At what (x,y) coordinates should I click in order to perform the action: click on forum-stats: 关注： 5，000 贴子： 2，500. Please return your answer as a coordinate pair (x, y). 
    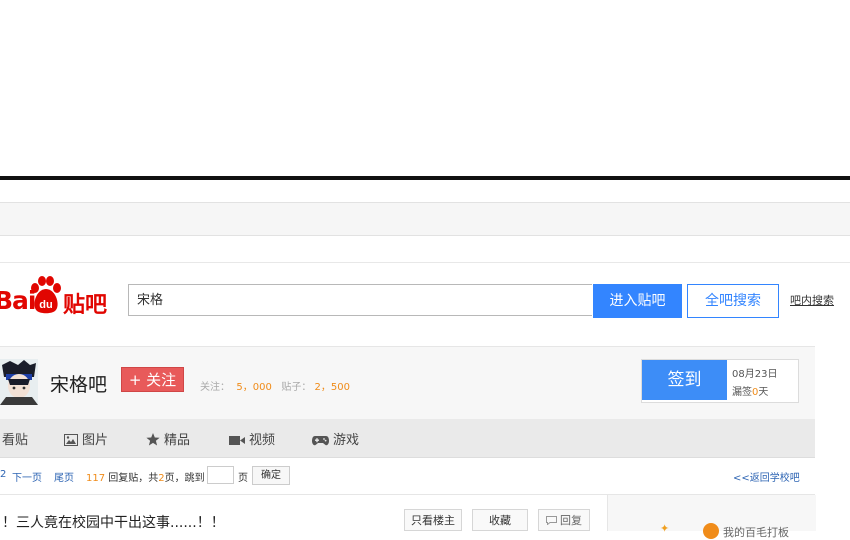
    Looking at the image, I should click on (275, 385).